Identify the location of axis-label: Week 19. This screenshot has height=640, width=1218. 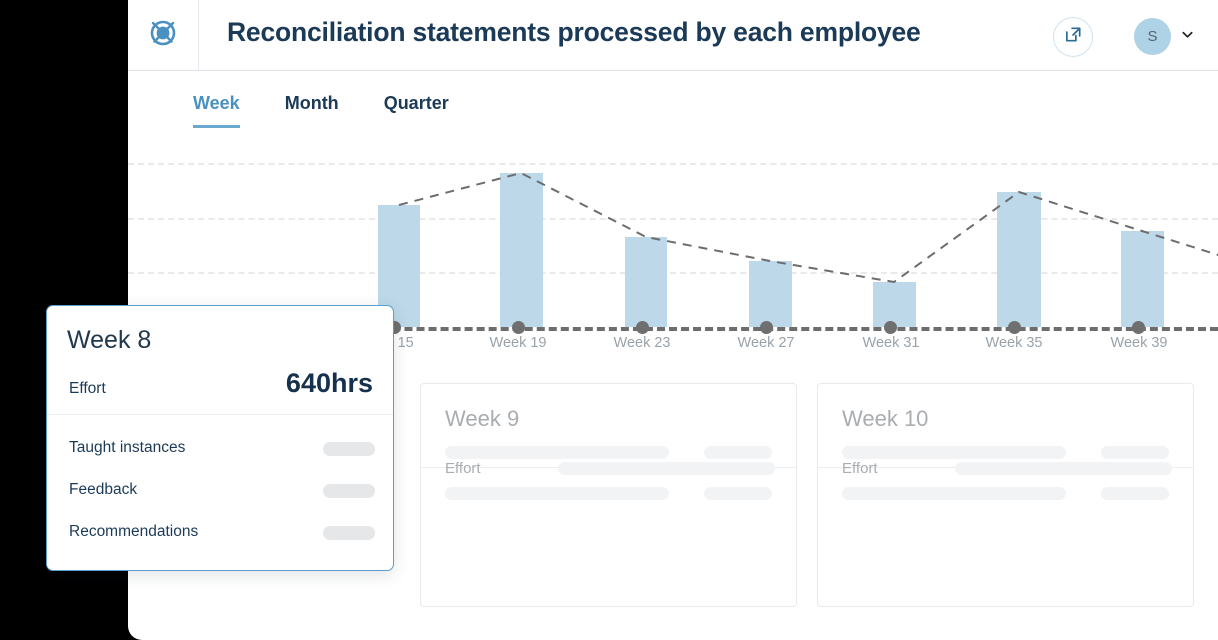
(518, 343).